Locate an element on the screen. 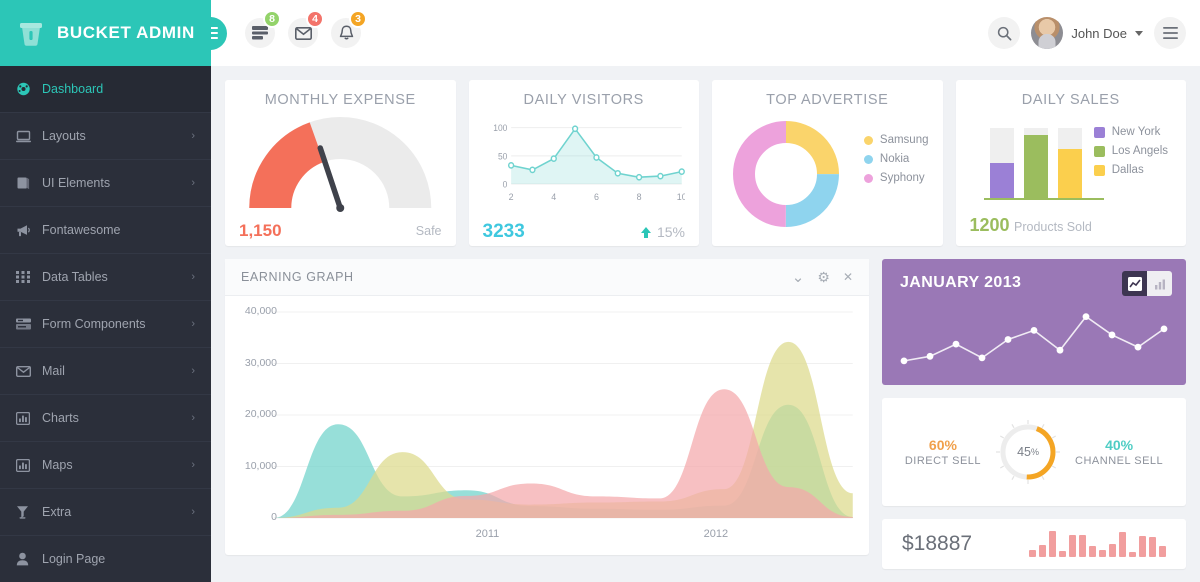 The width and height of the screenshot is (1200, 582). line-chart-icon is located at coordinates (1134, 283).